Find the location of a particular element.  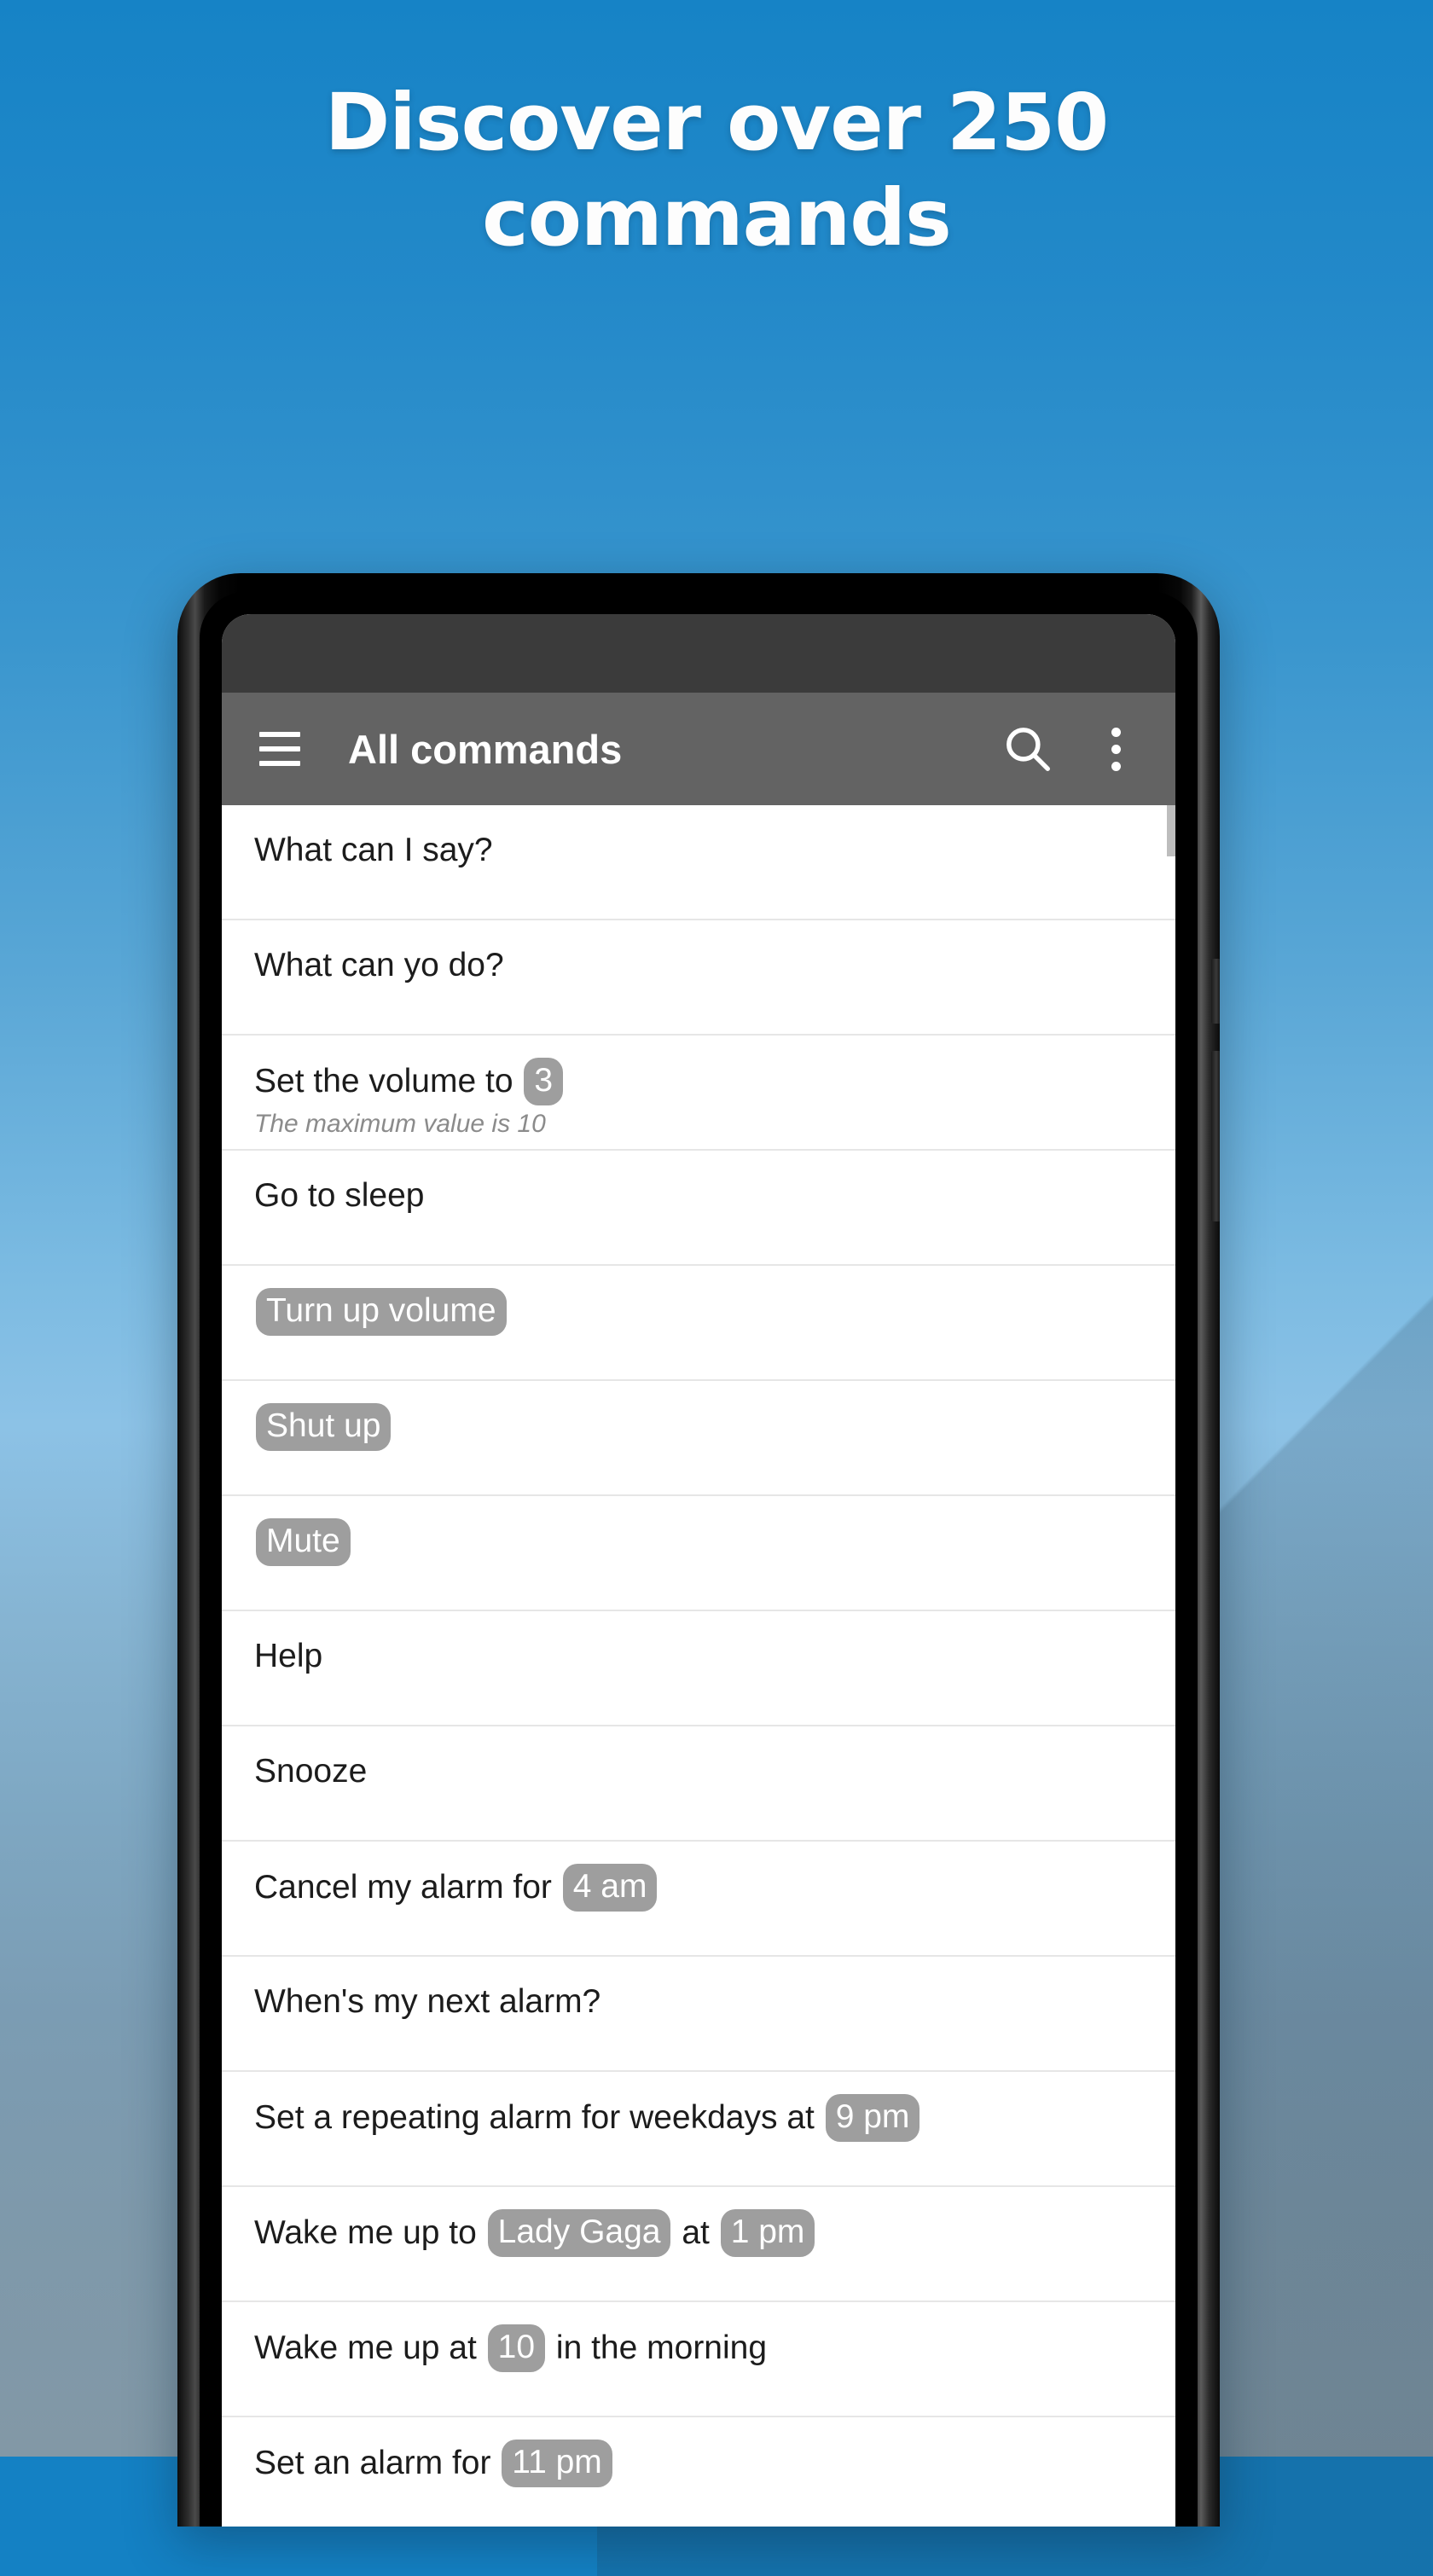

list-item: Turn up volume is located at coordinates (698, 1323).